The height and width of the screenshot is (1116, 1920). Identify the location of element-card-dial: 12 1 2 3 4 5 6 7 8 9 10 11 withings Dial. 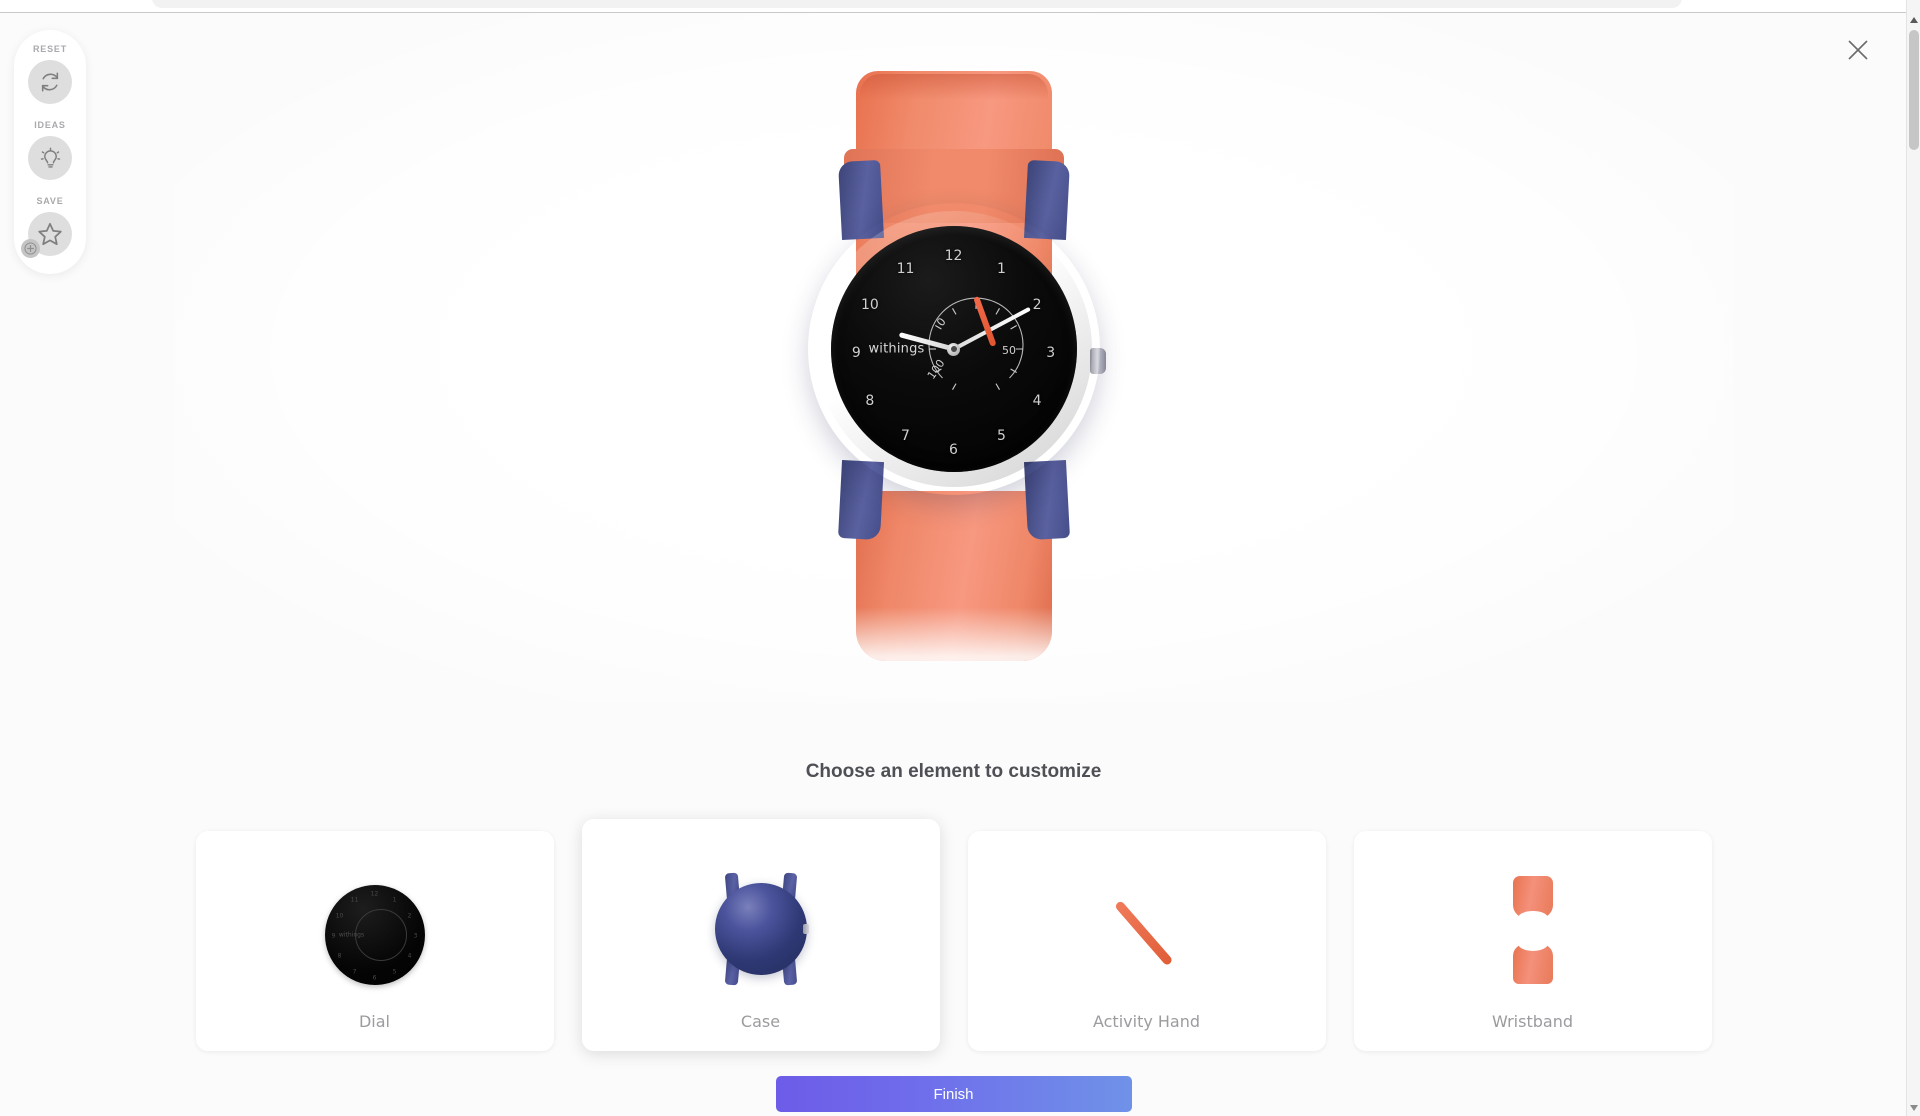
(374, 941).